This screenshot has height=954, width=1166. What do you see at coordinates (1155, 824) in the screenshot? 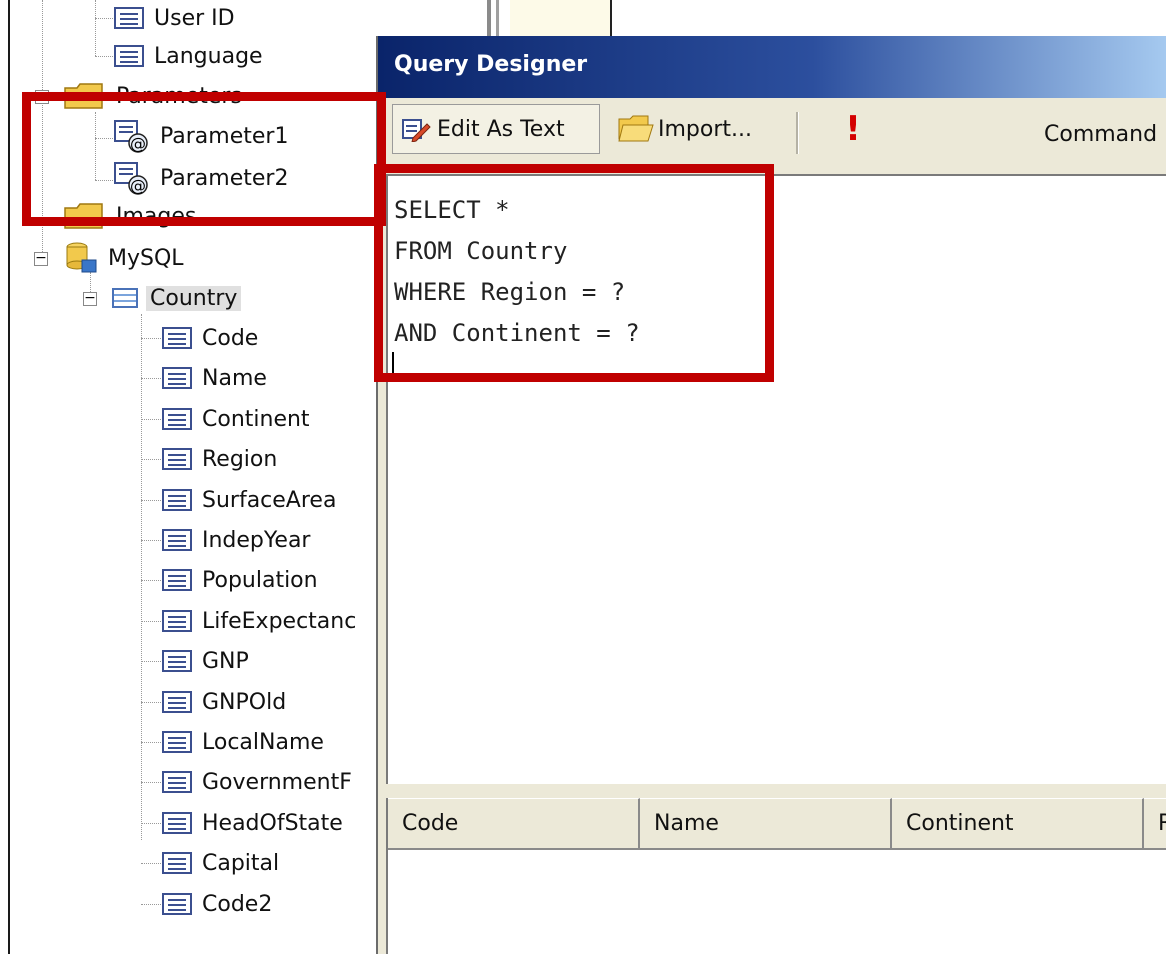
I see `column-header: R` at bounding box center [1155, 824].